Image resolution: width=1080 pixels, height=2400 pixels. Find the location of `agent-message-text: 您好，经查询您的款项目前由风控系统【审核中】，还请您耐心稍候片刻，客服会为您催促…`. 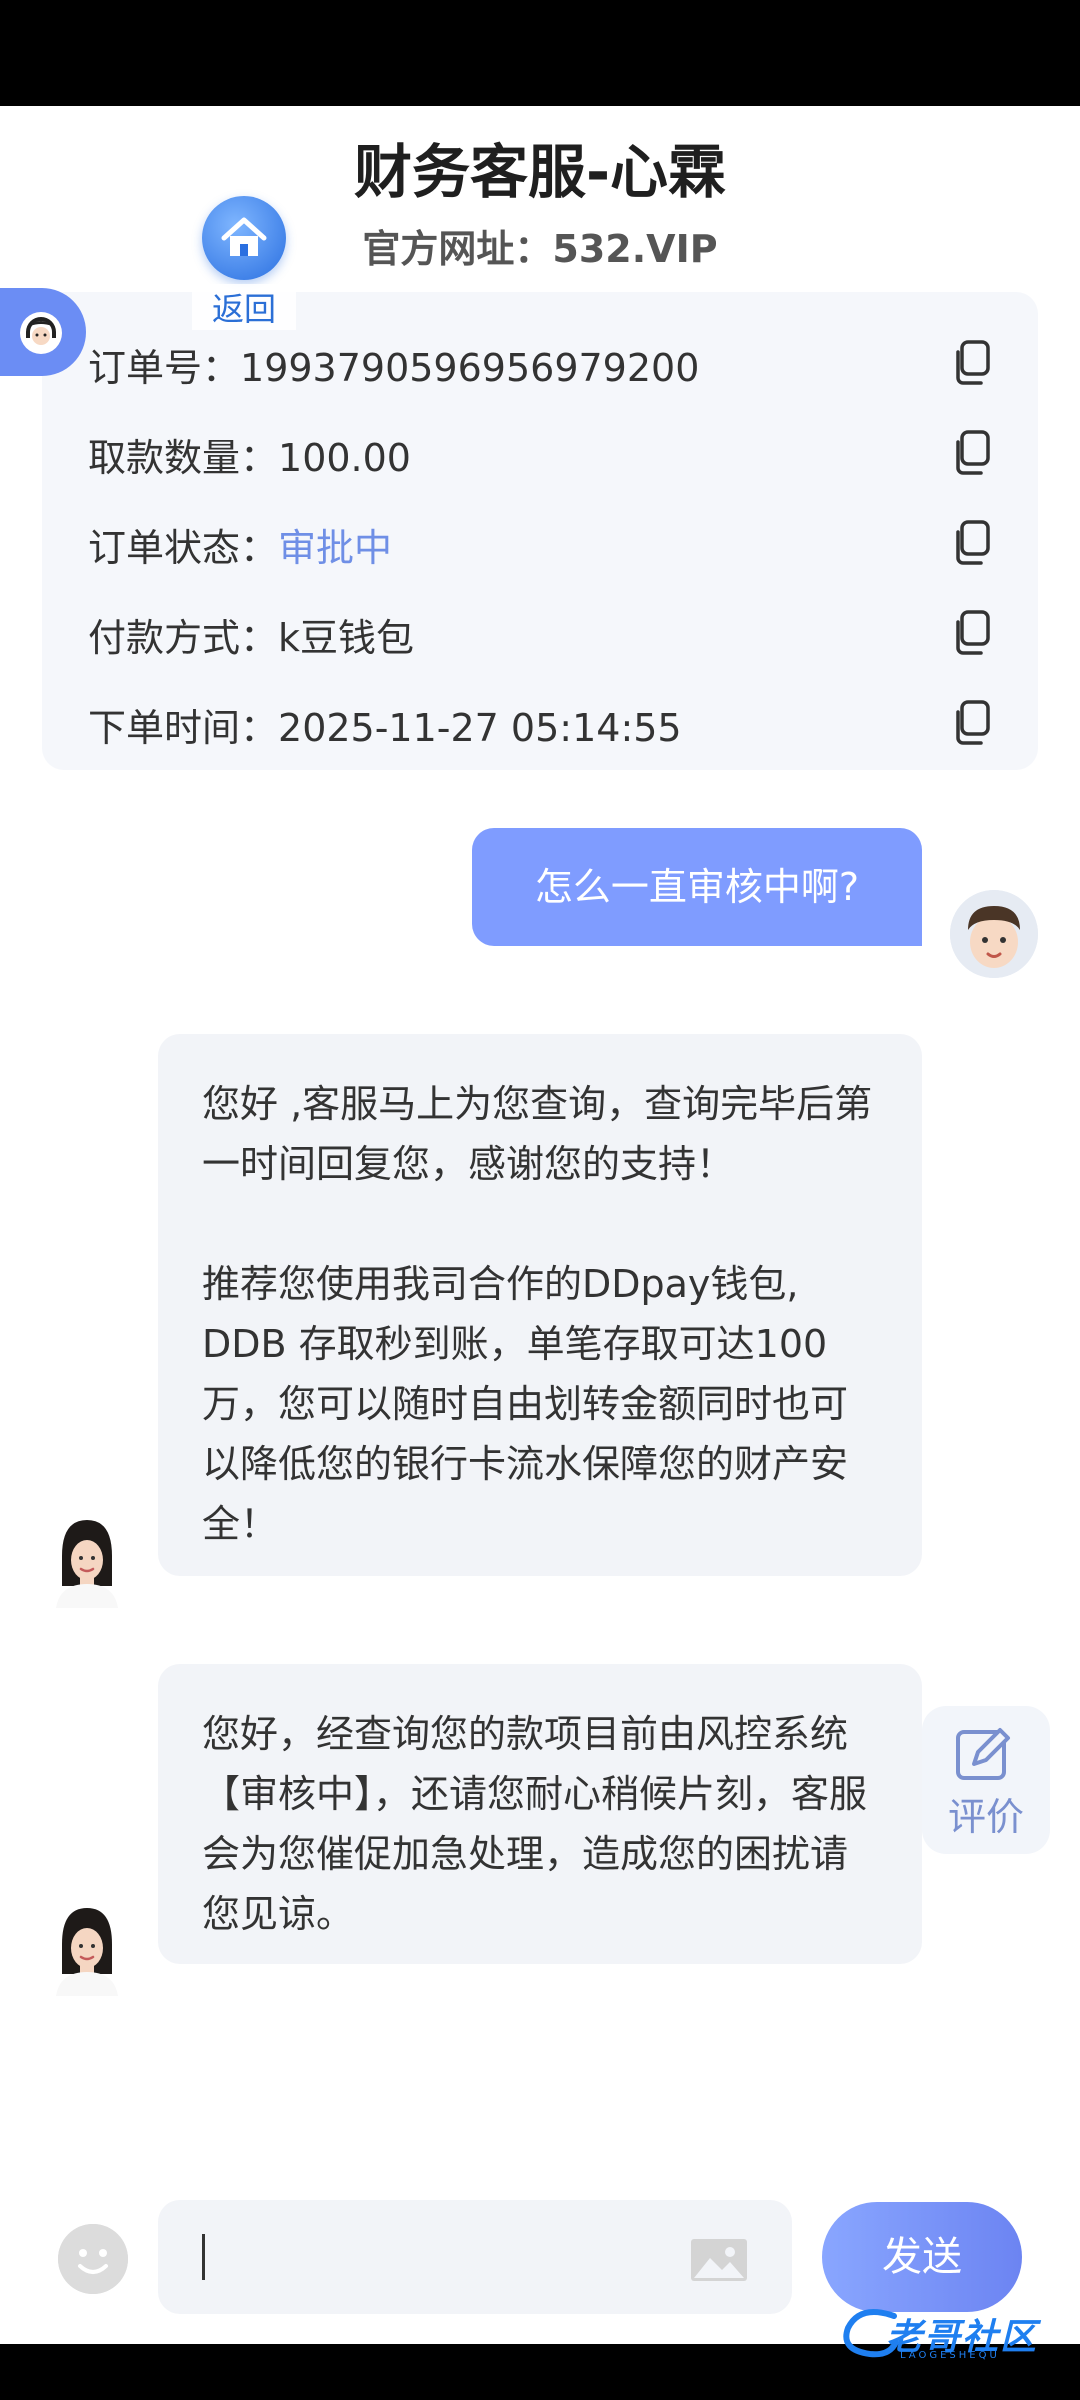

agent-message-text: 您好，经查询您的款项目前由风控系统【审核中】，还请您耐心稍候片刻，客服会为您催促… is located at coordinates (535, 1824).